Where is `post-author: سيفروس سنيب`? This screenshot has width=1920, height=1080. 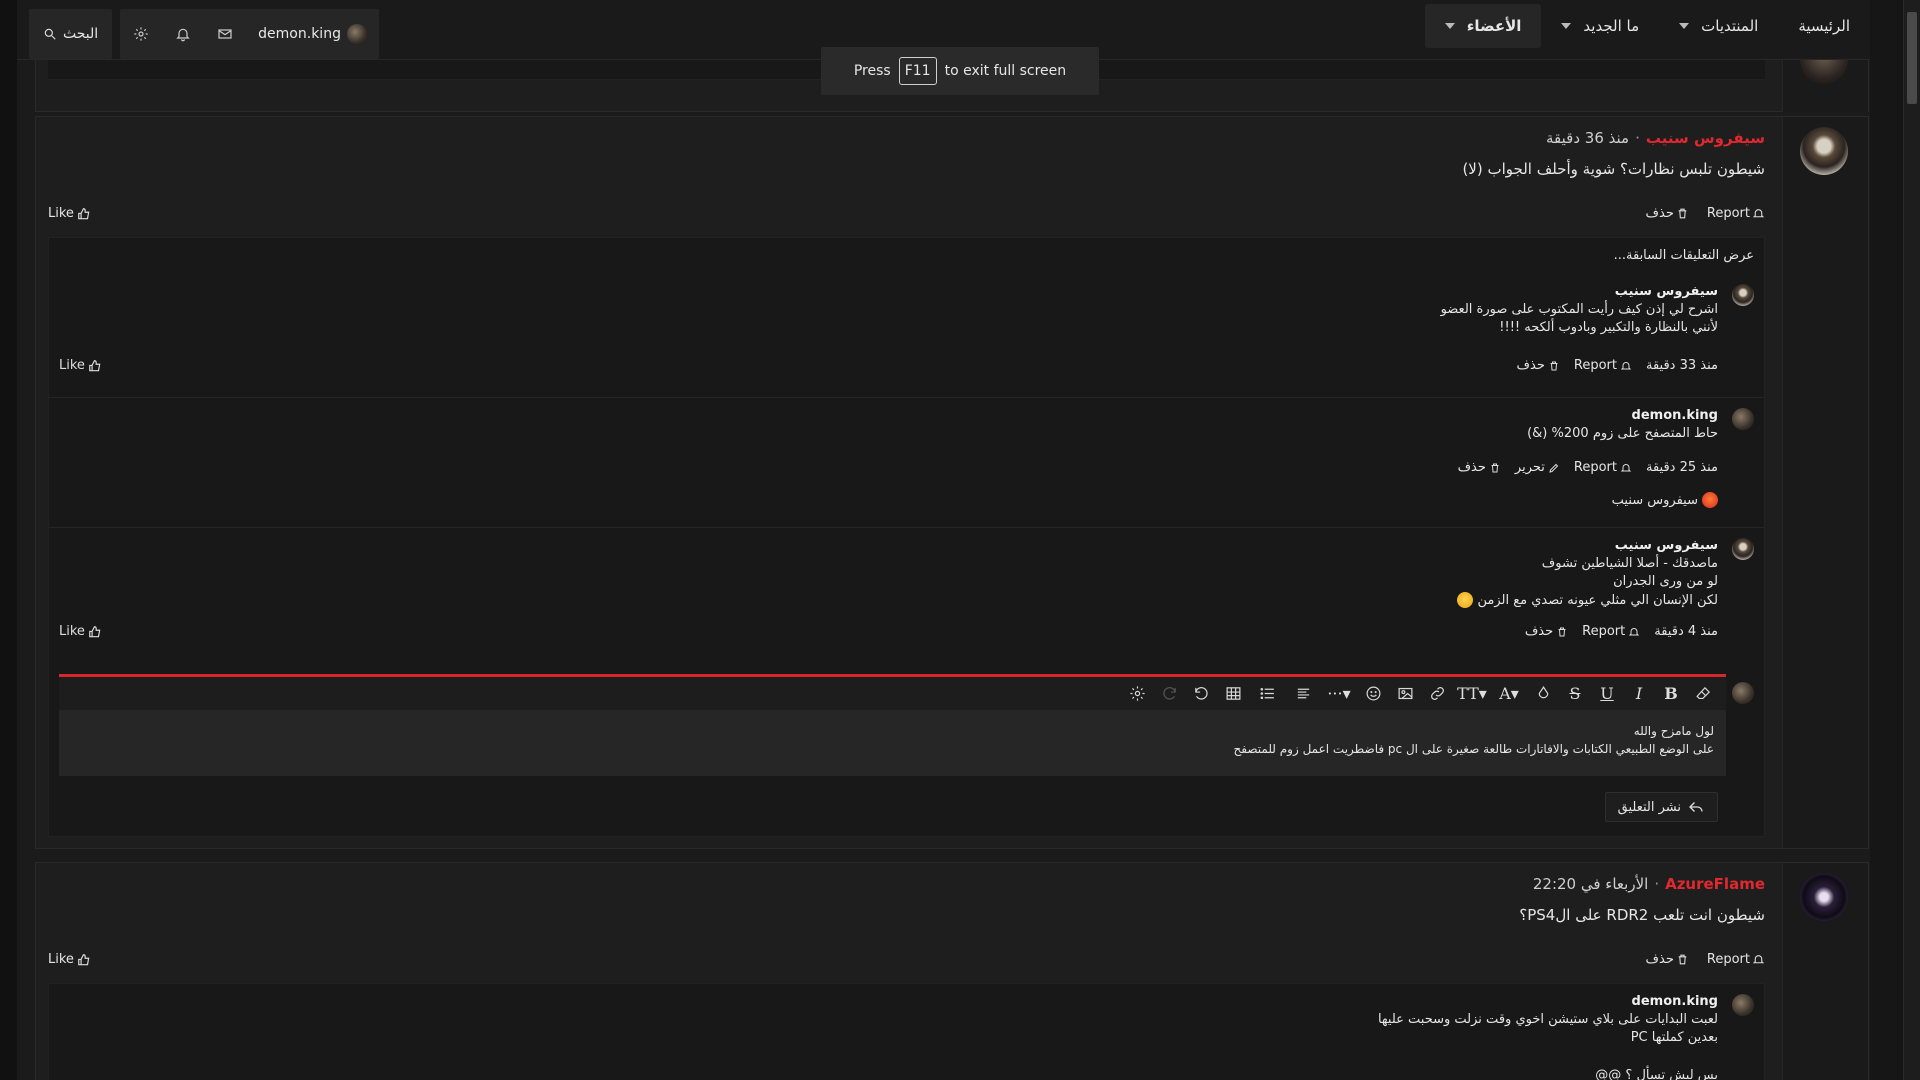
post-author: سيفروس سنيب is located at coordinates (1705, 138).